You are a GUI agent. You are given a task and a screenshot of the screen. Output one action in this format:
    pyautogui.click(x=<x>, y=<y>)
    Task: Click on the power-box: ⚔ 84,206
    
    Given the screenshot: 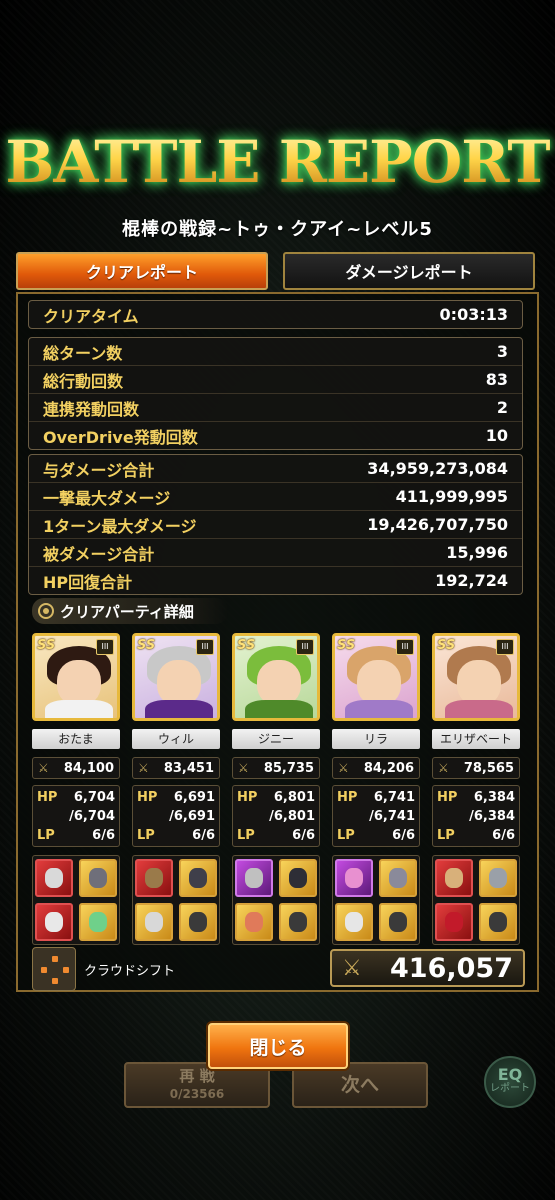 What is the action you would take?
    pyautogui.click(x=376, y=768)
    